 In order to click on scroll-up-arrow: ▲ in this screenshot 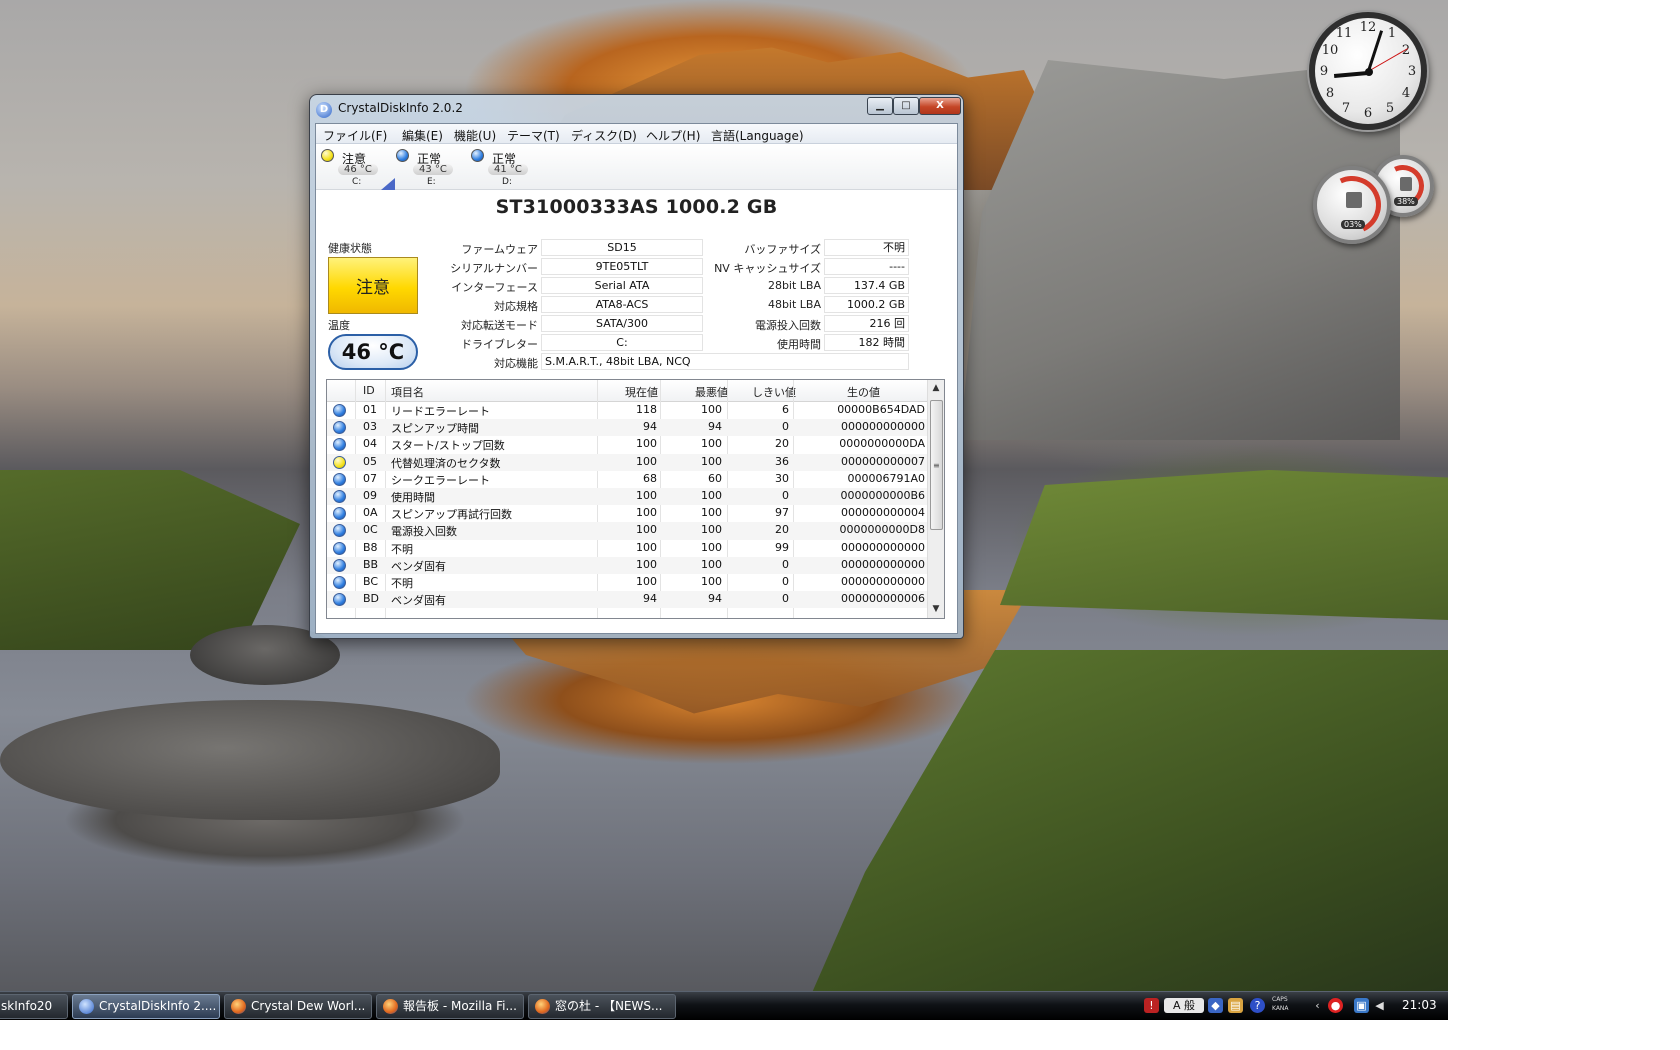, I will do `click(936, 388)`.